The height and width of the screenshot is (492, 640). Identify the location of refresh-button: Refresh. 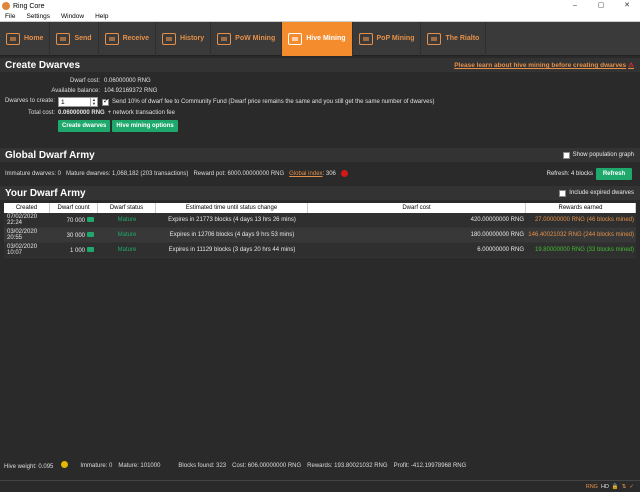
(614, 174).